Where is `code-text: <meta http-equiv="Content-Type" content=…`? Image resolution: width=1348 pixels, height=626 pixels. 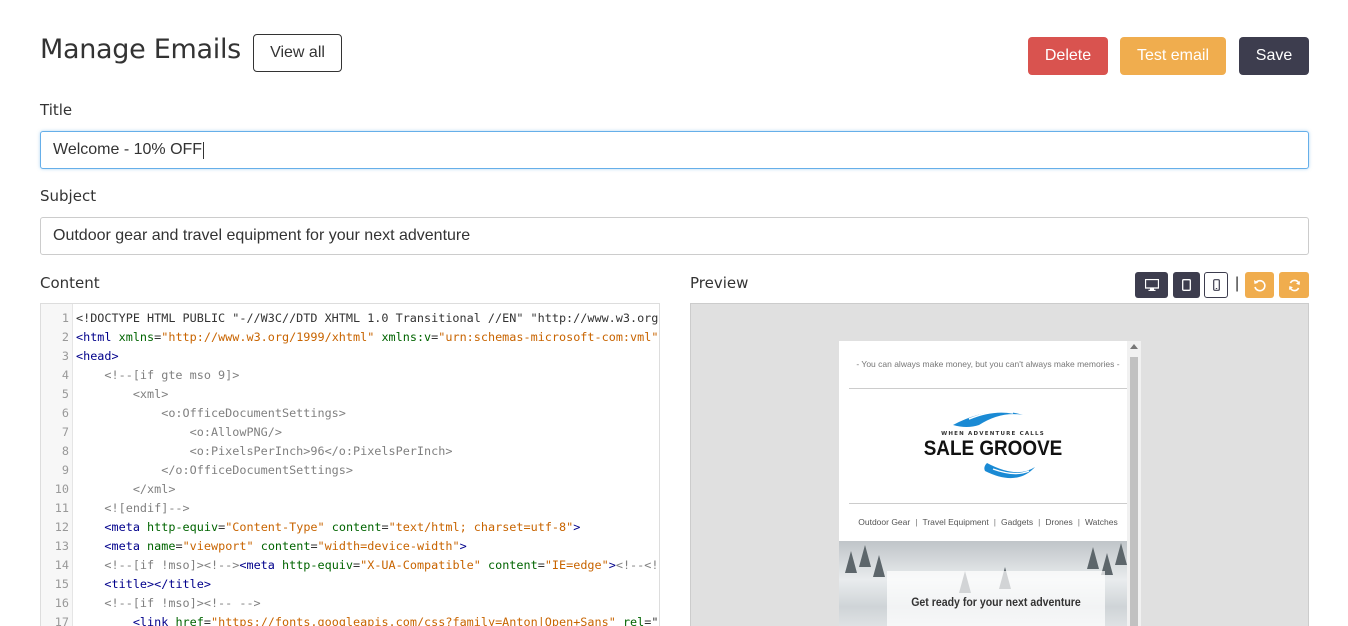 code-text: <meta http-equiv="Content-Type" content=… is located at coordinates (342, 527).